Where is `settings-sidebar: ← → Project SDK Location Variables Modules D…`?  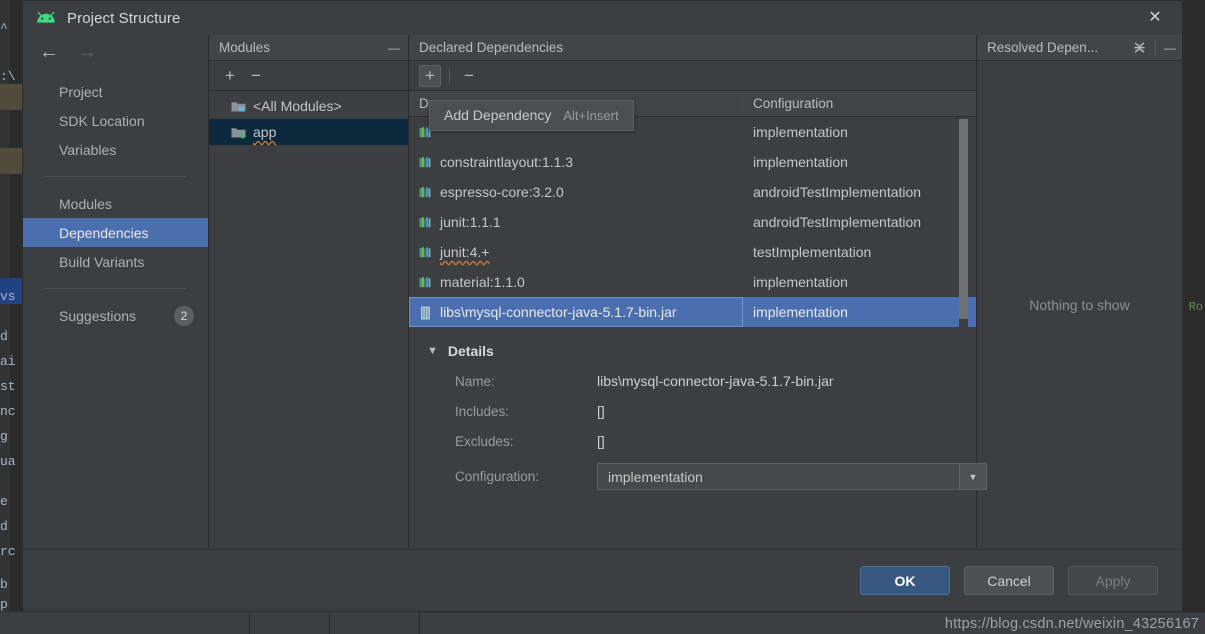
settings-sidebar: ← → Project SDK Location Variables Modules D… is located at coordinates (116, 292).